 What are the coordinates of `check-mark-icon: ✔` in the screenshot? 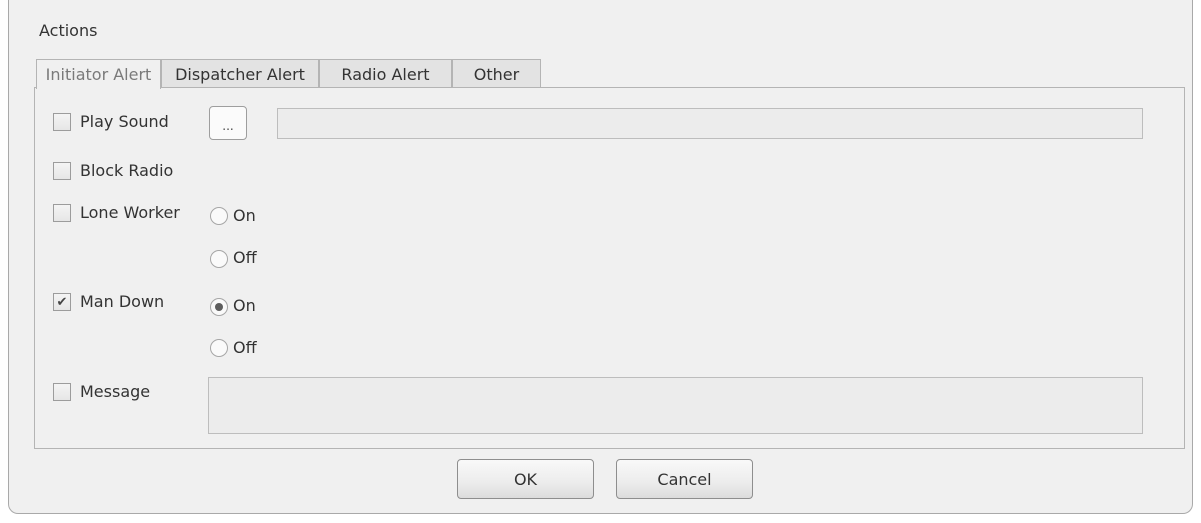 It's located at (62, 302).